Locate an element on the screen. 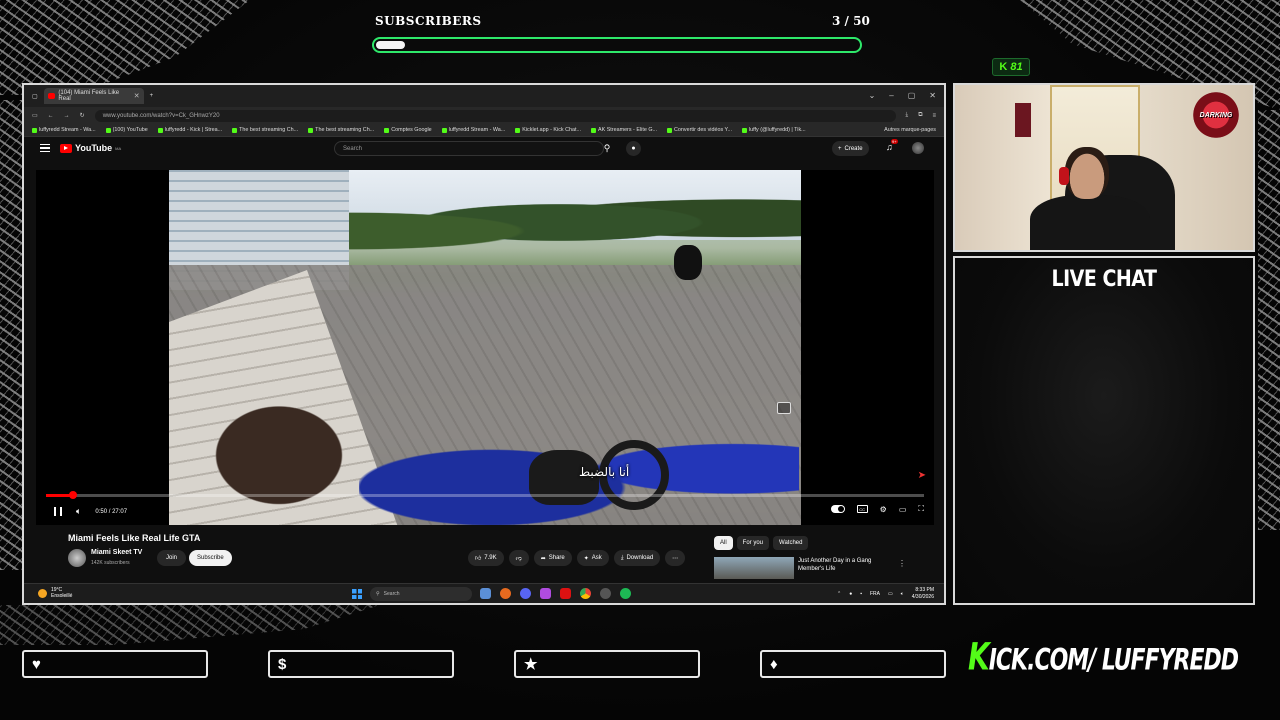 This screenshot has width=1280, height=720. discord-icon is located at coordinates (525, 593).